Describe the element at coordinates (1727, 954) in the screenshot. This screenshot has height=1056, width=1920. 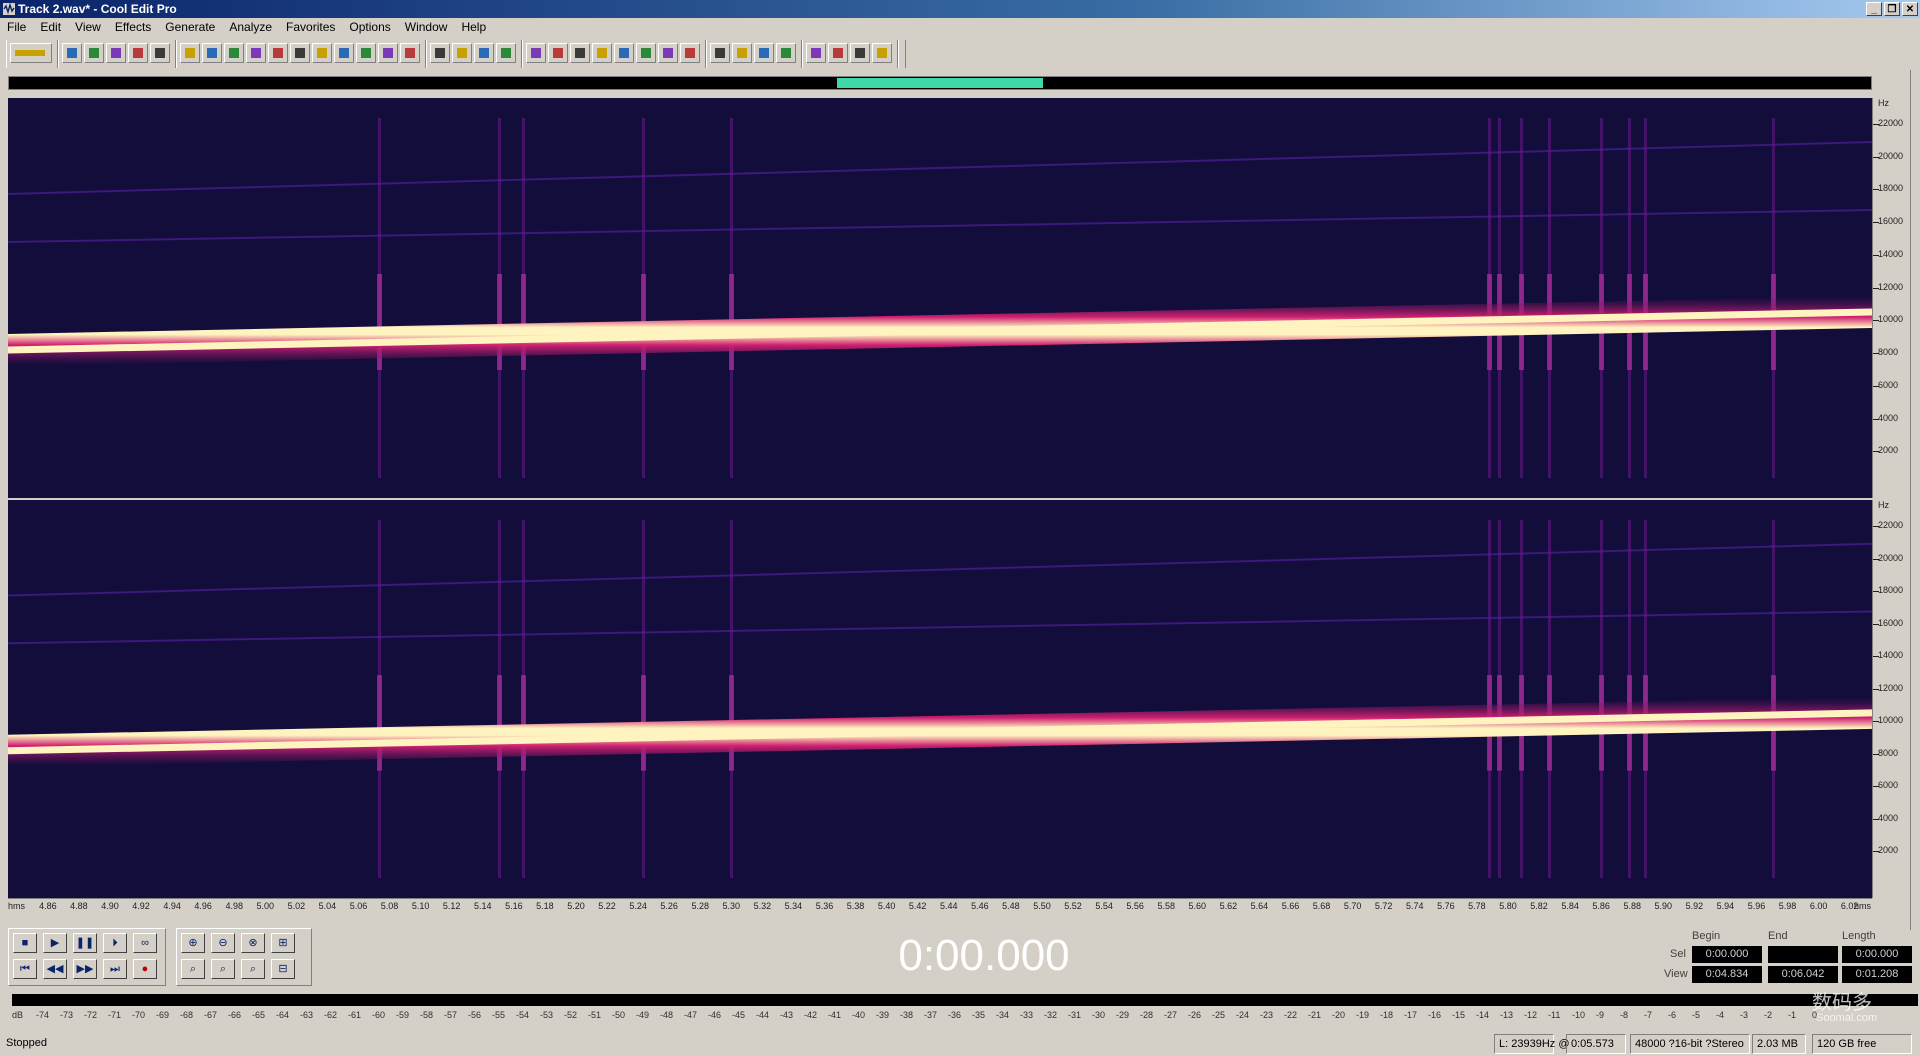
I see `sel-begin-field: 0:00.000` at that location.